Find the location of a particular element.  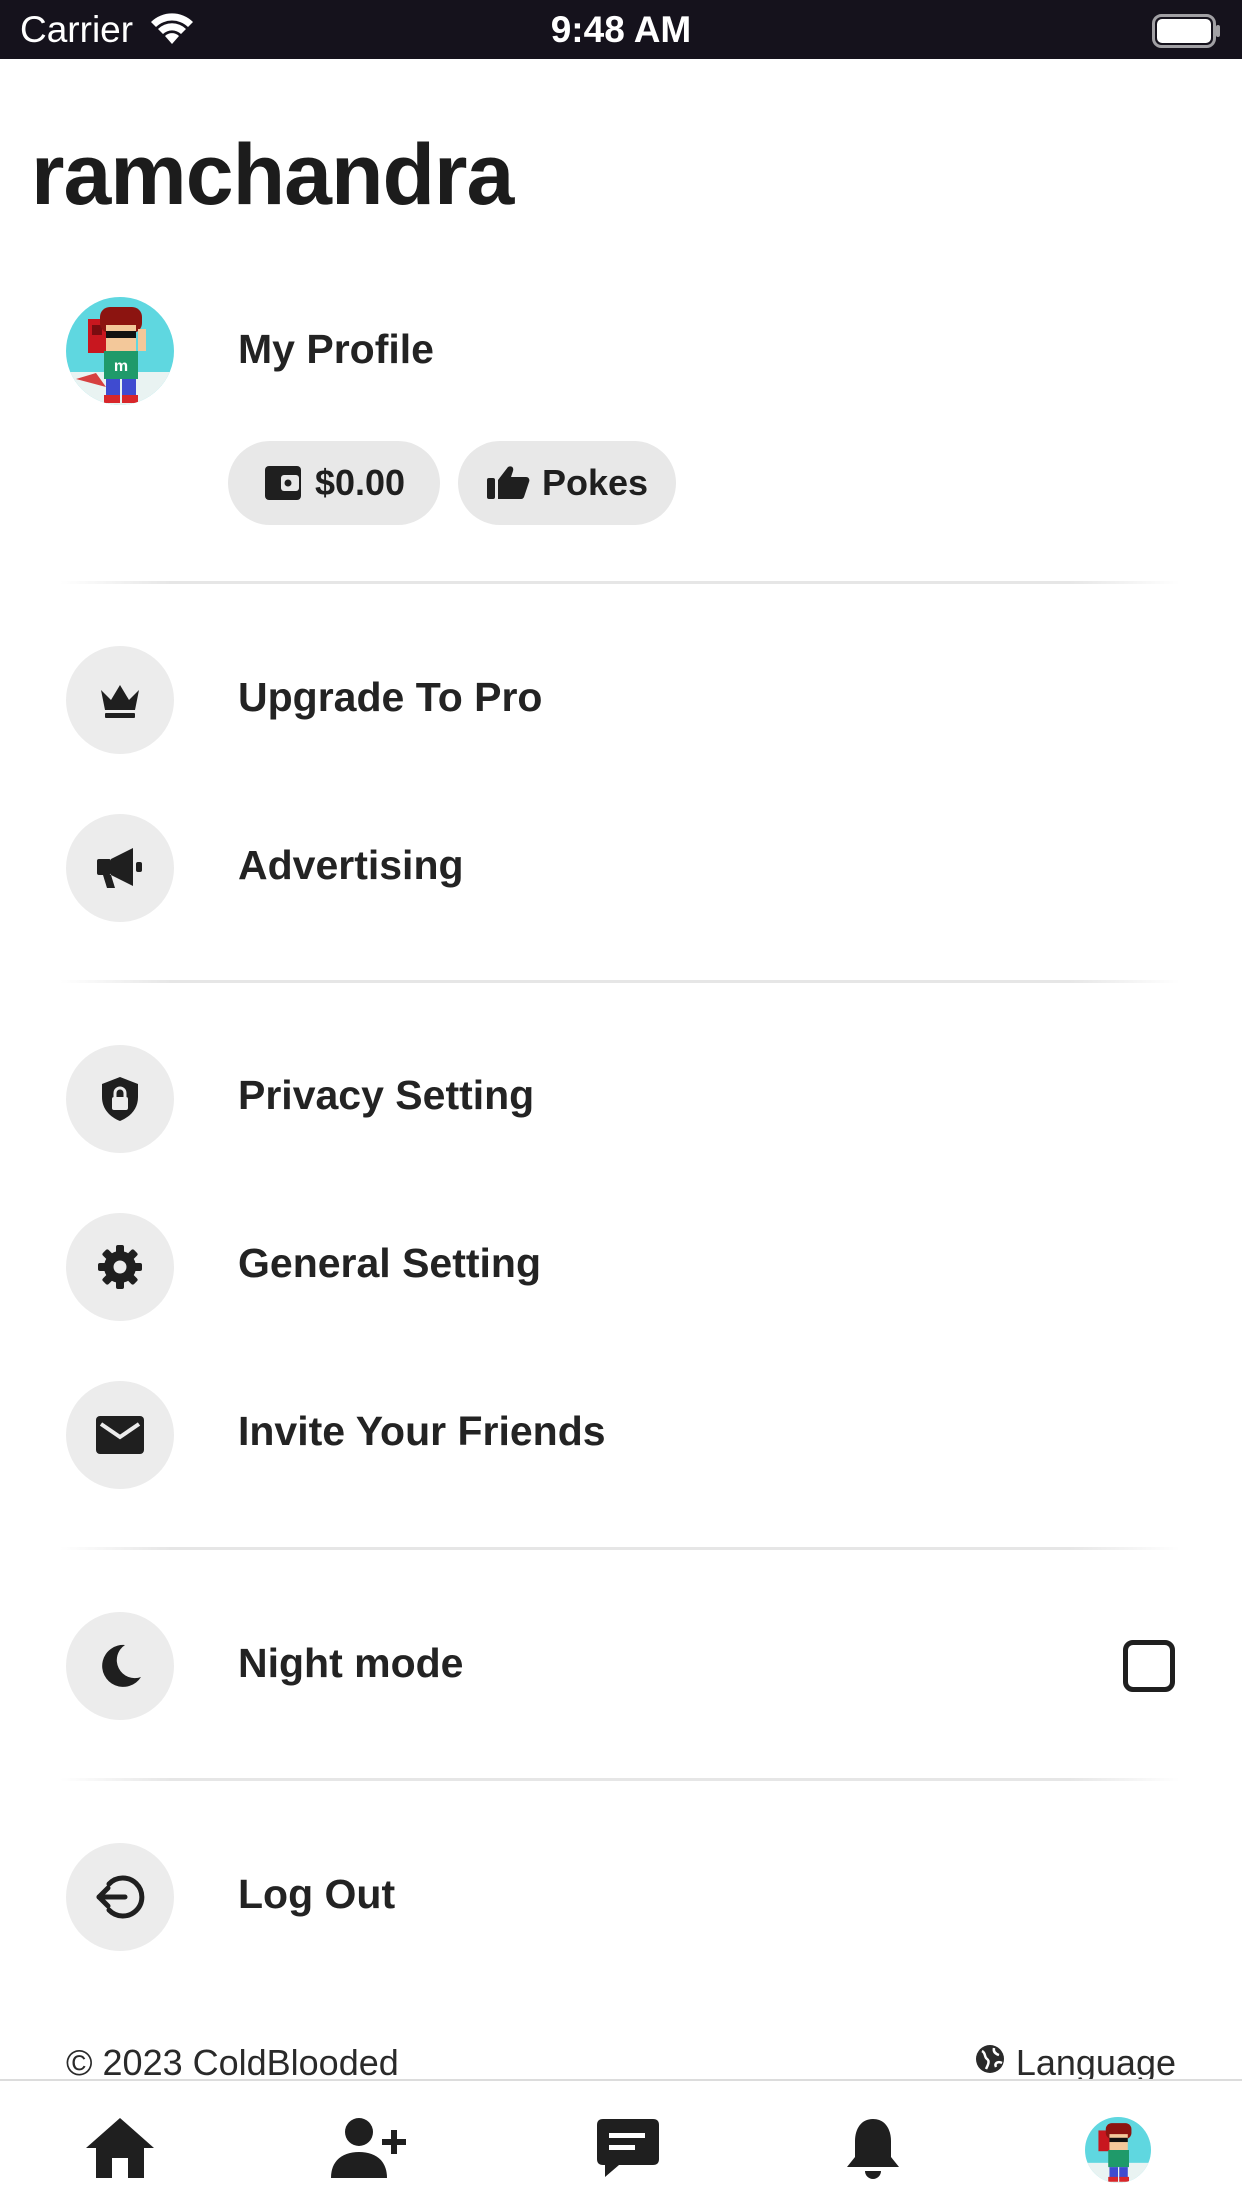

gear-icon is located at coordinates (120, 1267).